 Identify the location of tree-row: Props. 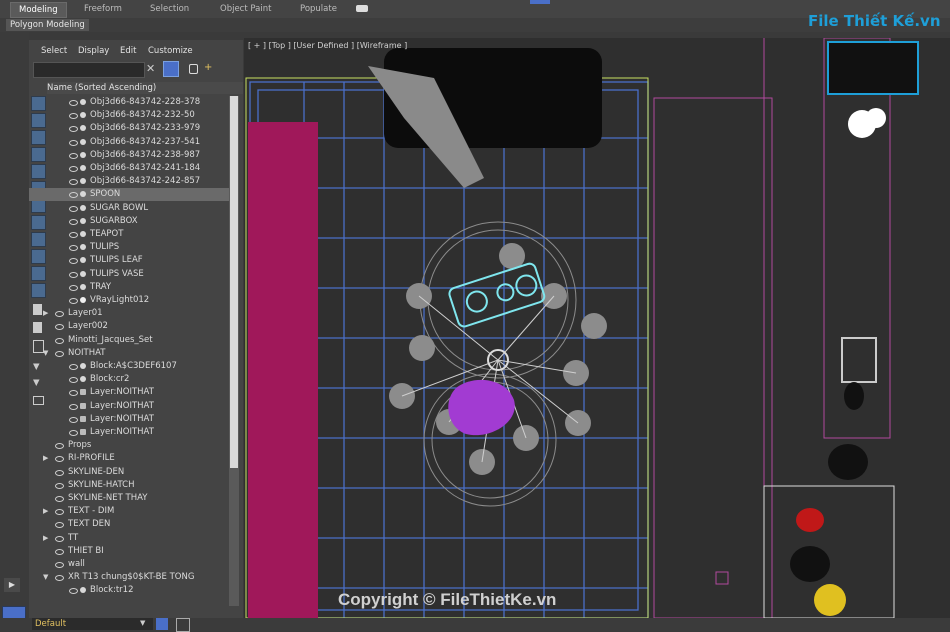
(129, 445).